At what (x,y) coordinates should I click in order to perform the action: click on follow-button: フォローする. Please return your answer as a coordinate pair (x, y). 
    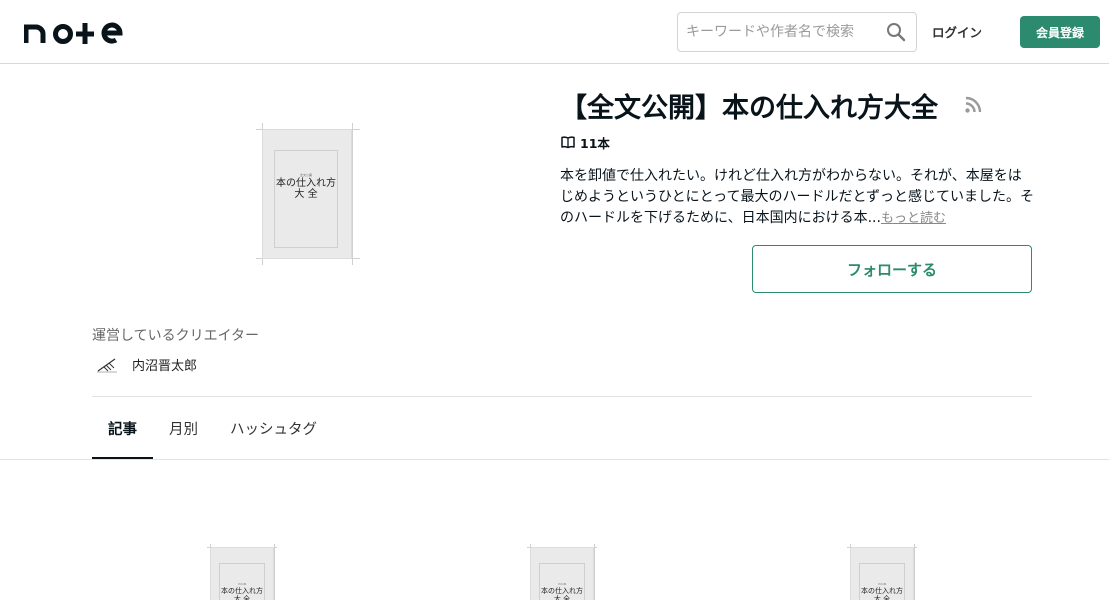
    Looking at the image, I should click on (892, 269).